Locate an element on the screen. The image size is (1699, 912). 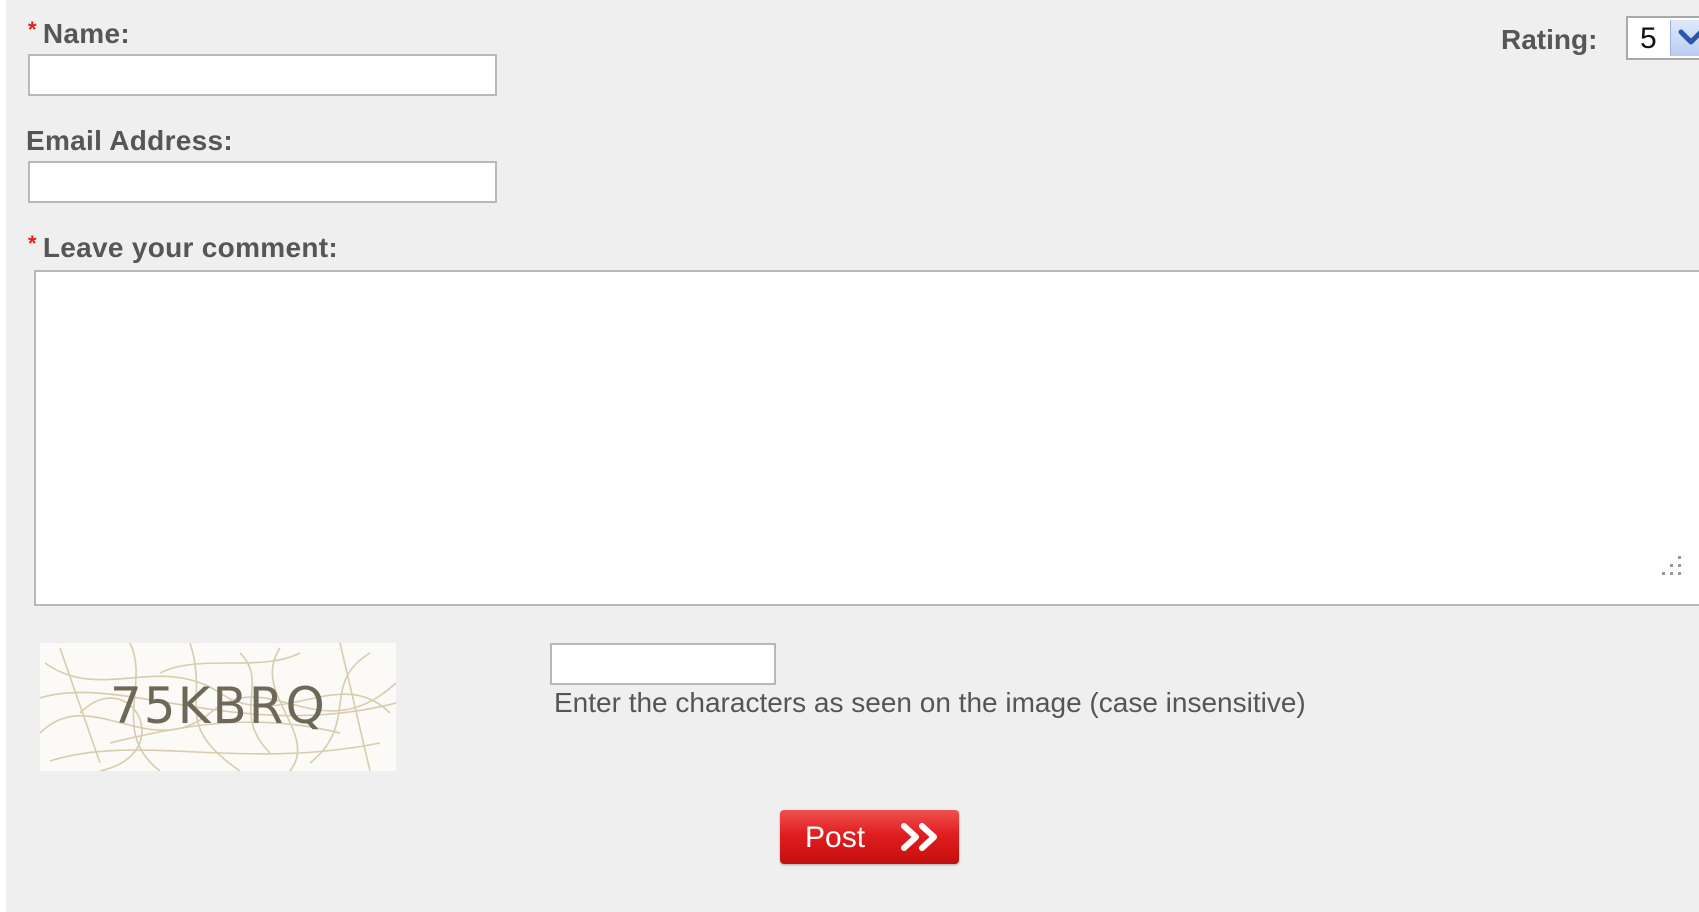
double-chevron-right-icon is located at coordinates (919, 837).